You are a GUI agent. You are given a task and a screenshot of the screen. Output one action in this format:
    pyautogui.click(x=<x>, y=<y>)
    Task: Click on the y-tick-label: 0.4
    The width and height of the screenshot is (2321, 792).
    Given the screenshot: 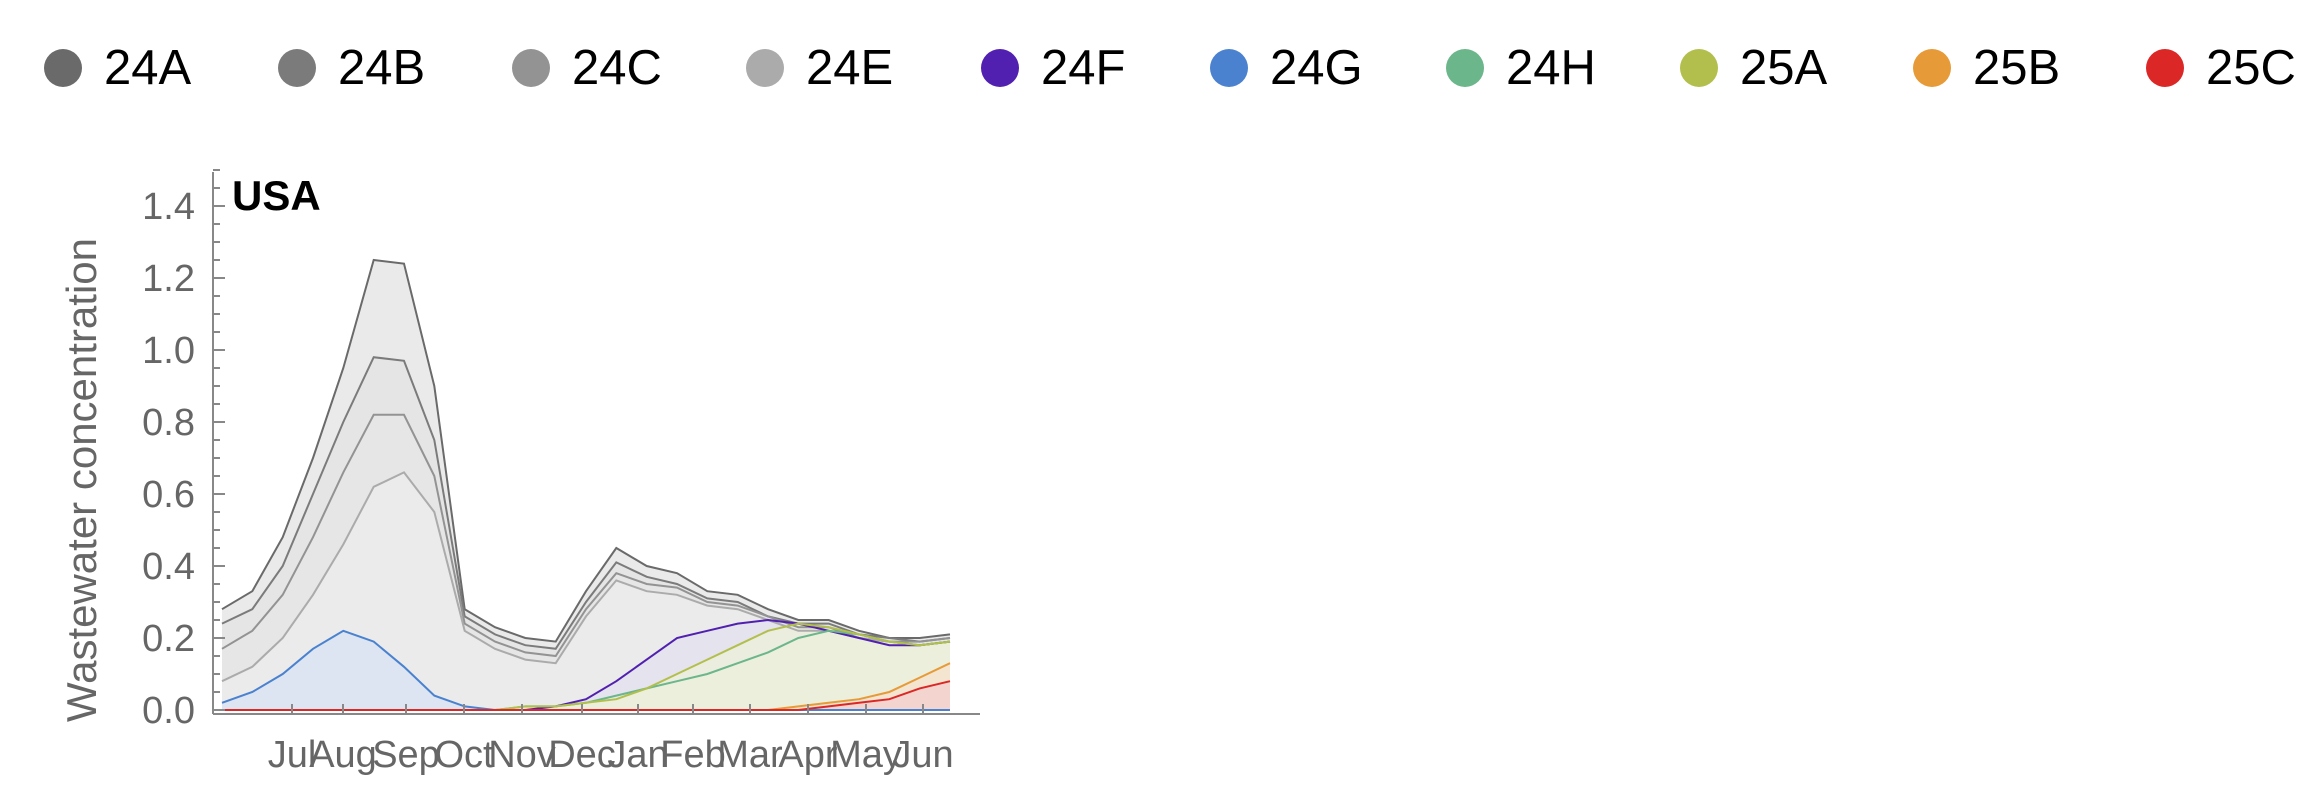 What is the action you would take?
    pyautogui.click(x=168, y=567)
    